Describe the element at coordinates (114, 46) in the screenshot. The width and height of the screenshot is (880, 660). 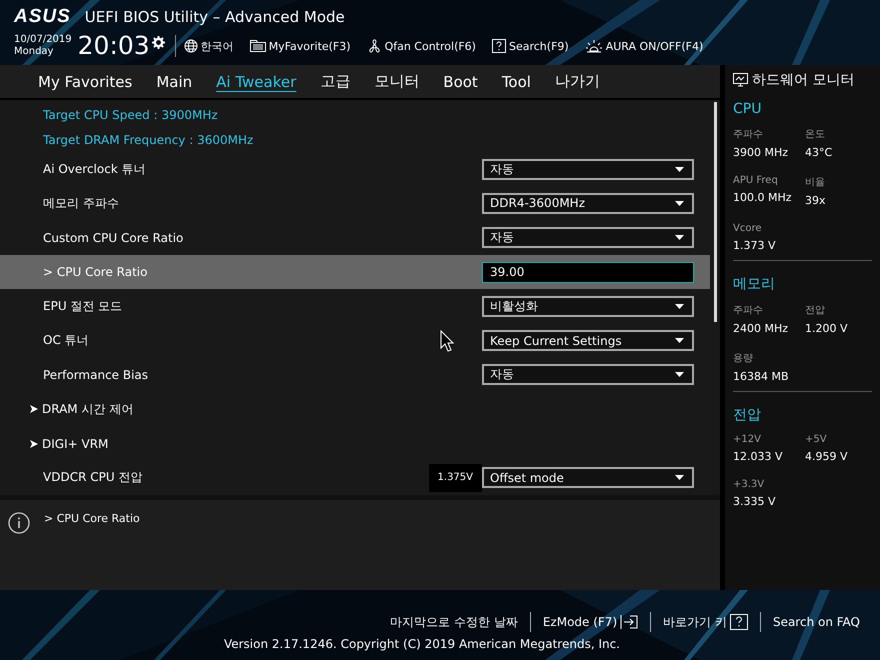
I see `clock-time: 20:03` at that location.